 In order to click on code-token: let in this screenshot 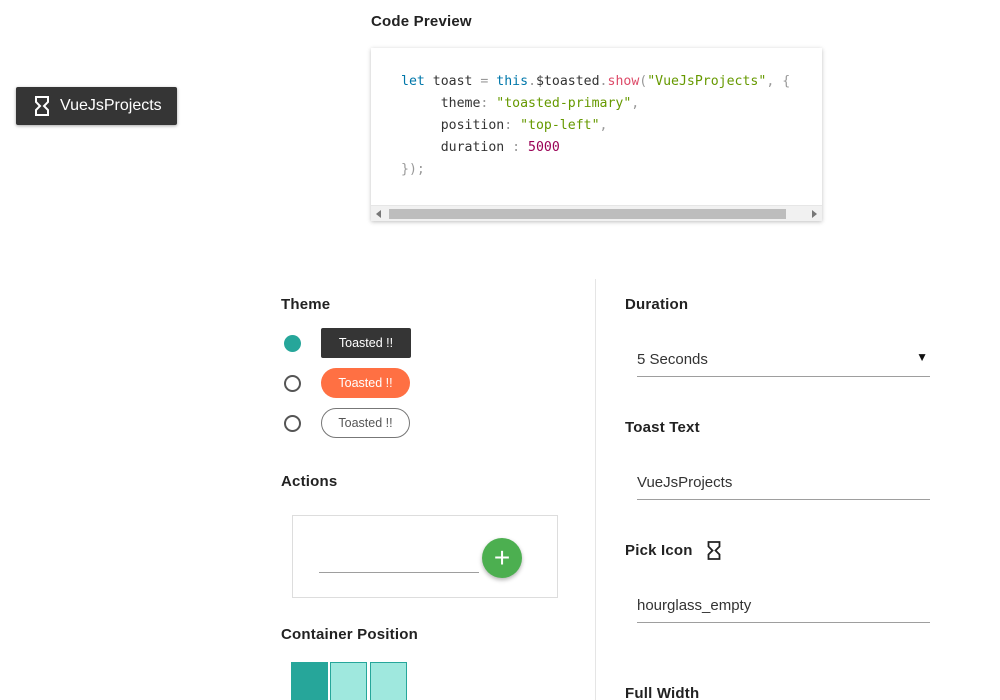, I will do `click(413, 81)`.